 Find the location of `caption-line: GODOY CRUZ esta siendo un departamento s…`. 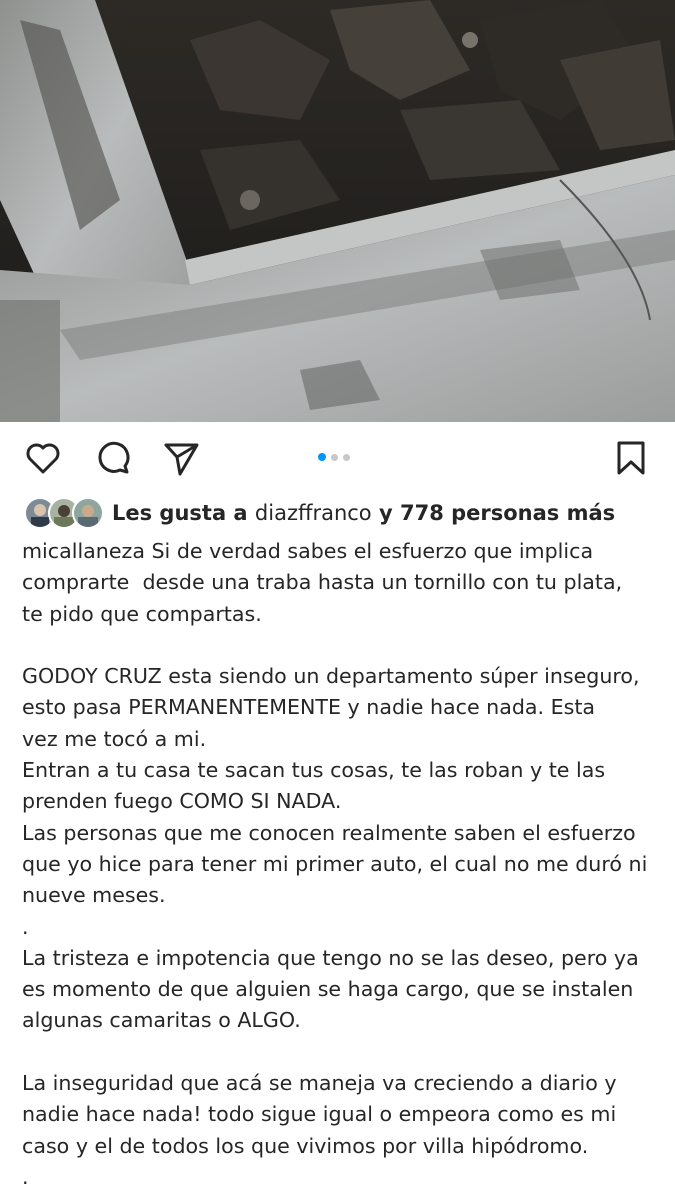

caption-line: GODOY CRUZ esta siendo un departamento s… is located at coordinates (331, 676).